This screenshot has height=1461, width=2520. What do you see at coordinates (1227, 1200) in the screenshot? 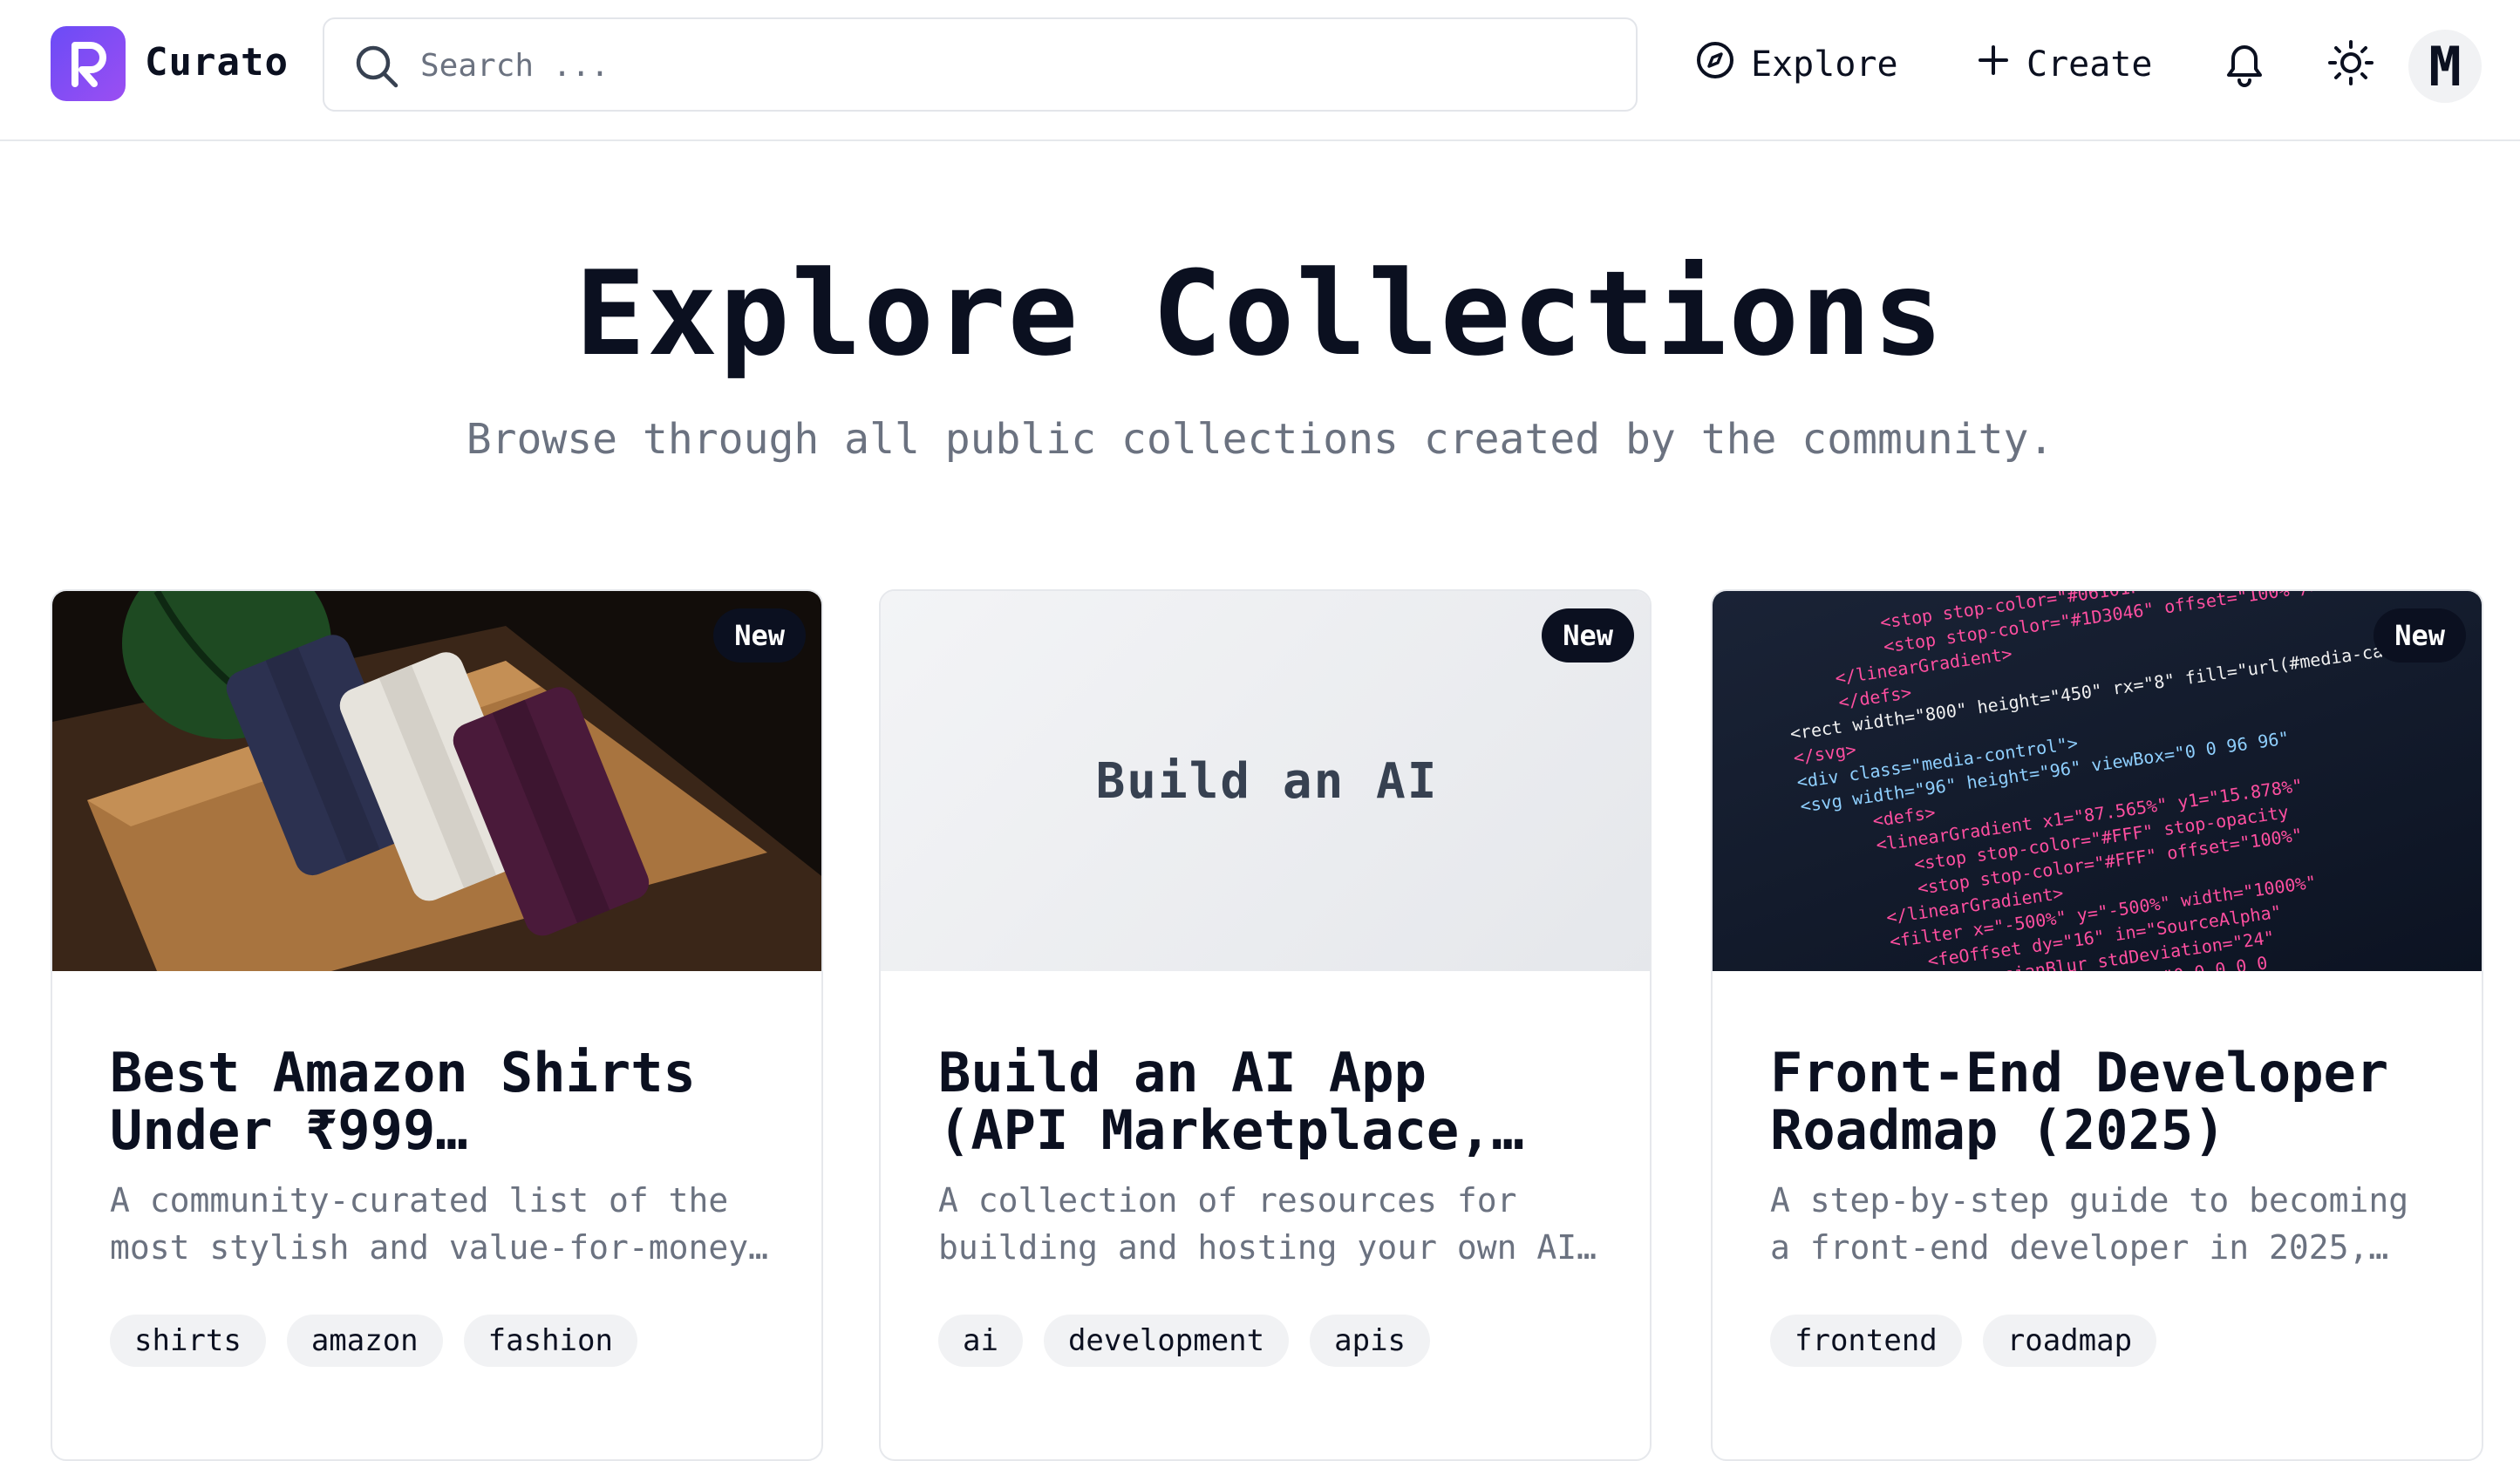
I see `card-desc-line: A collection of resources for` at bounding box center [1227, 1200].